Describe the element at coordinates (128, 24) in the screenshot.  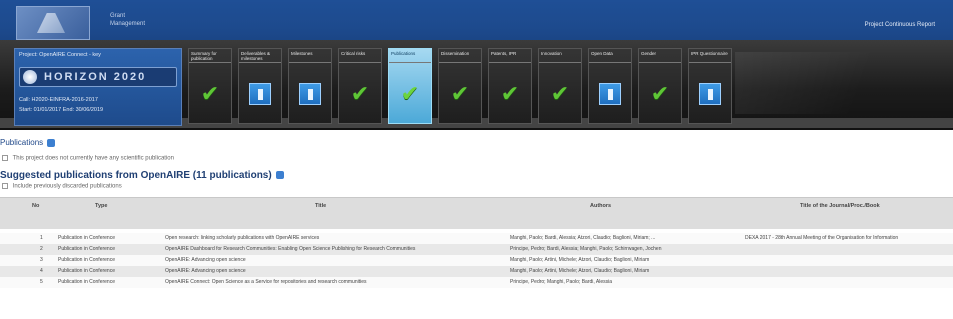
I see `brand-line-2: Management` at that location.